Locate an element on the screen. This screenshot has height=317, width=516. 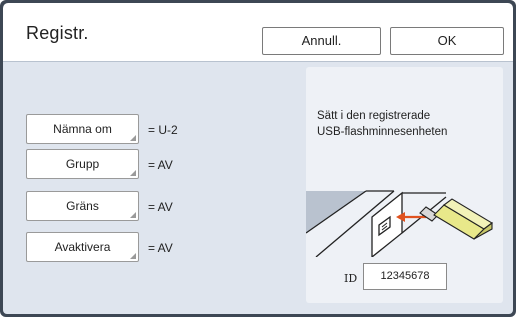
group-value: = AV is located at coordinates (160, 165).